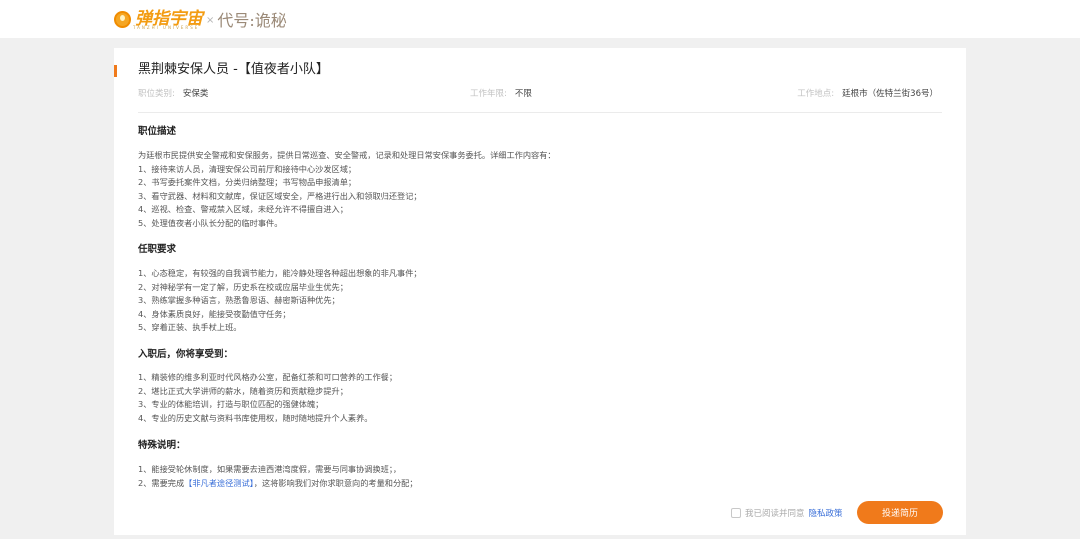 The image size is (1080, 539). Describe the element at coordinates (488, 484) in the screenshot. I see `list-item: 2、需要完成【非凡者途径测试】，这将影响我们对你求职意向的考量和分配；` at that location.